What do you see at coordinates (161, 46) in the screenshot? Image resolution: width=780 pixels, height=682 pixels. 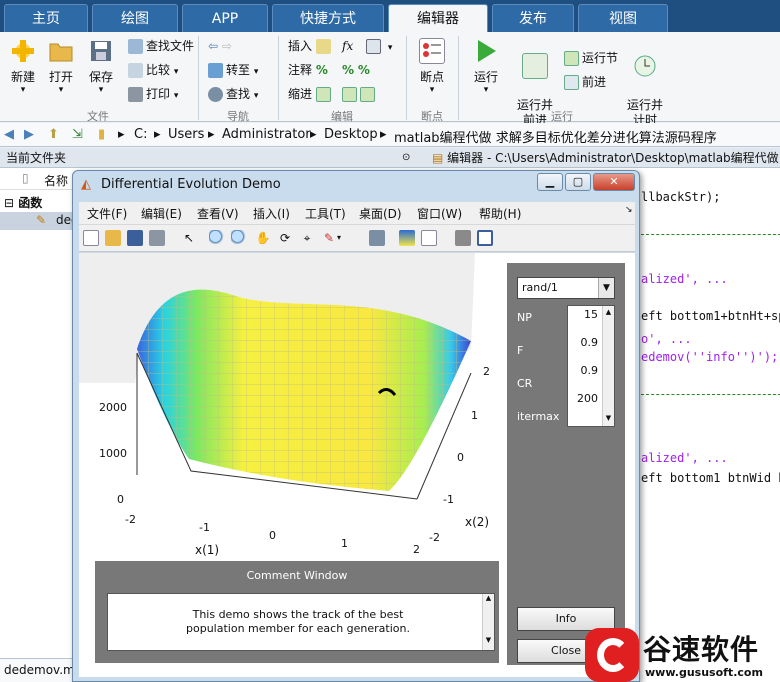 I see `find-files-button: 查找文件` at bounding box center [161, 46].